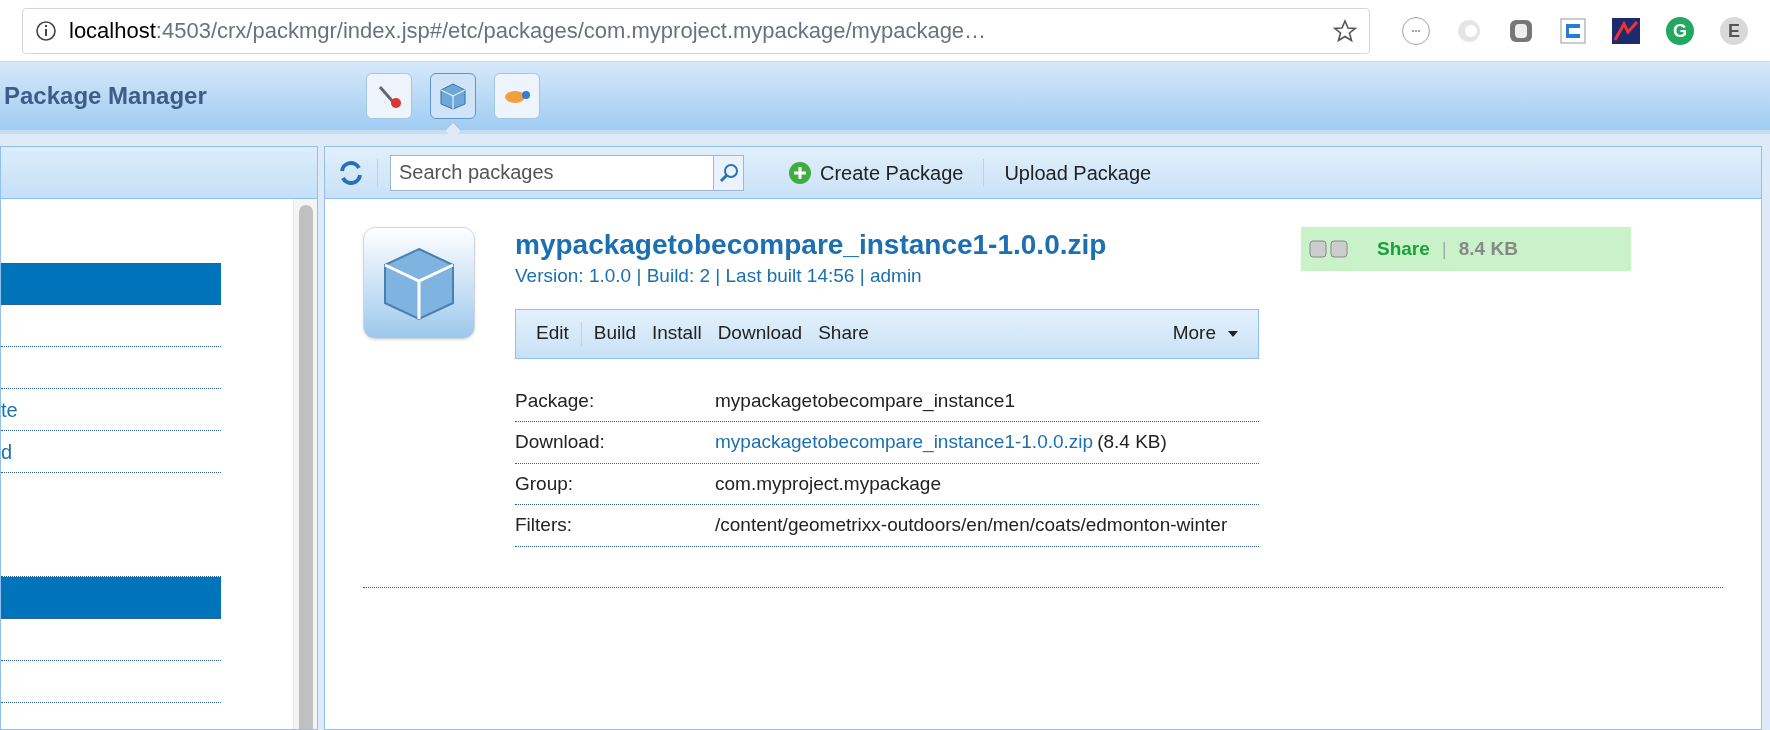 The height and width of the screenshot is (730, 1770). Describe the element at coordinates (351, 172) in the screenshot. I see `refresh-icon` at that location.